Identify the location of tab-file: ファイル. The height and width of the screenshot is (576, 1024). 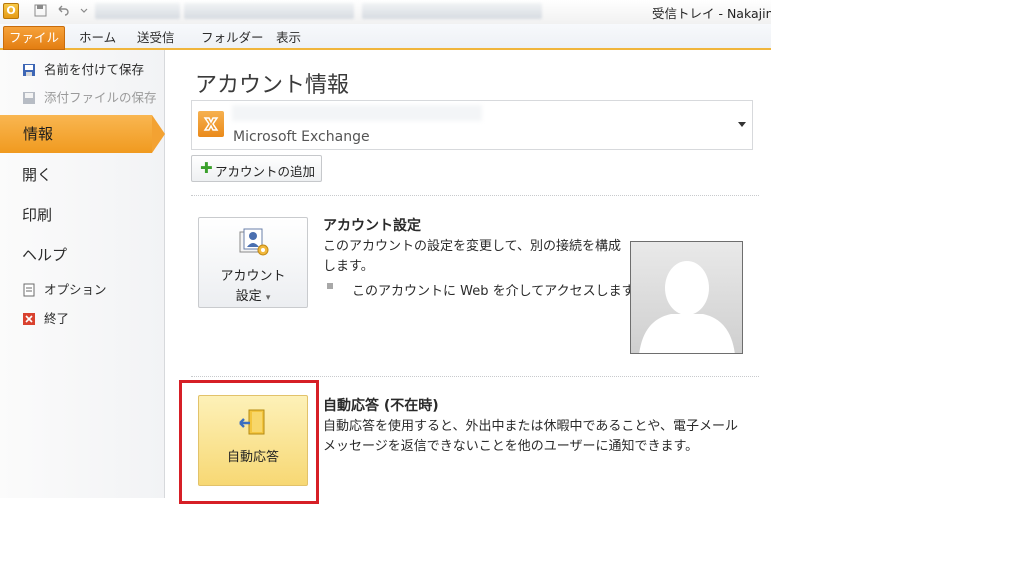
(34, 38).